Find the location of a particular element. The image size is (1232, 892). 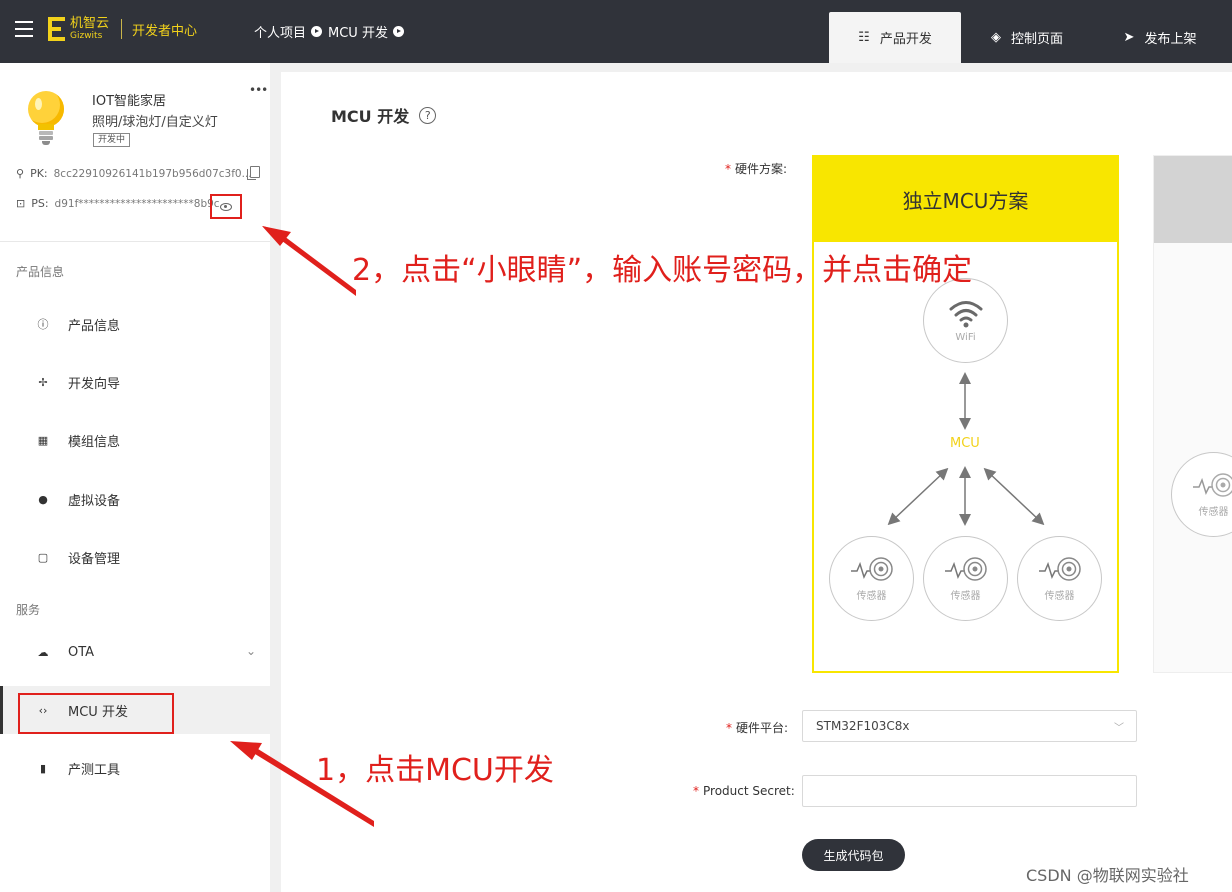

sidebar-item-product-info: ⓘ 产品信息 is located at coordinates (135, 324).